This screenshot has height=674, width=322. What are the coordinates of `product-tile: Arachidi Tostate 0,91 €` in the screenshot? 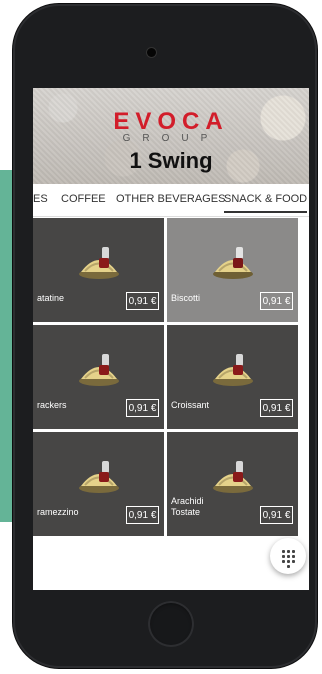 It's located at (232, 484).